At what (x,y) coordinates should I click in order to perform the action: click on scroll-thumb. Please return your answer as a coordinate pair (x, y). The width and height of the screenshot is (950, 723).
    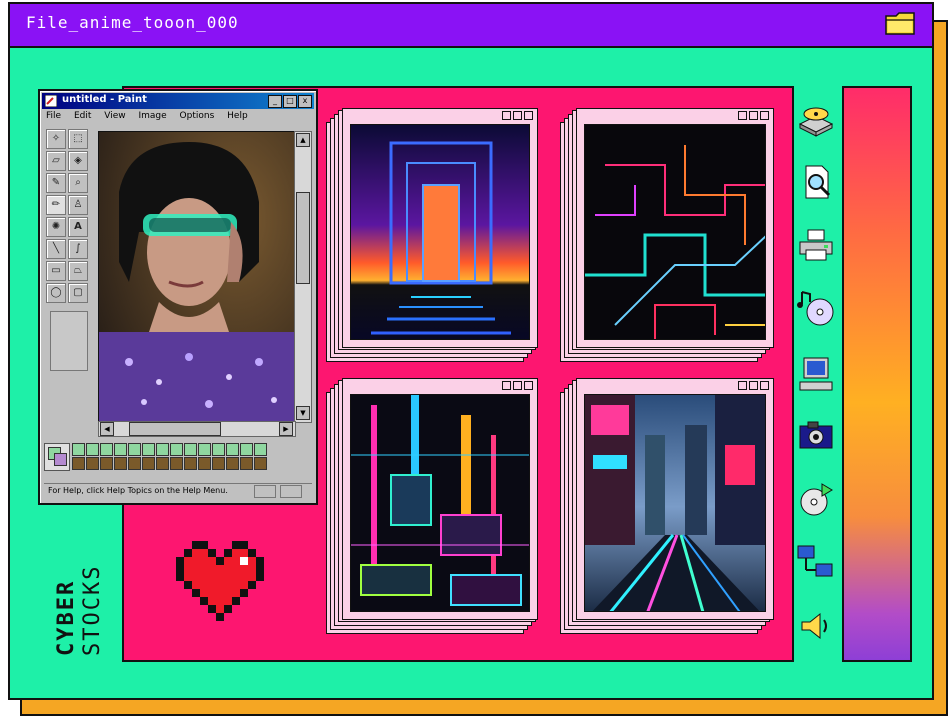
    Looking at the image, I should click on (303, 238).